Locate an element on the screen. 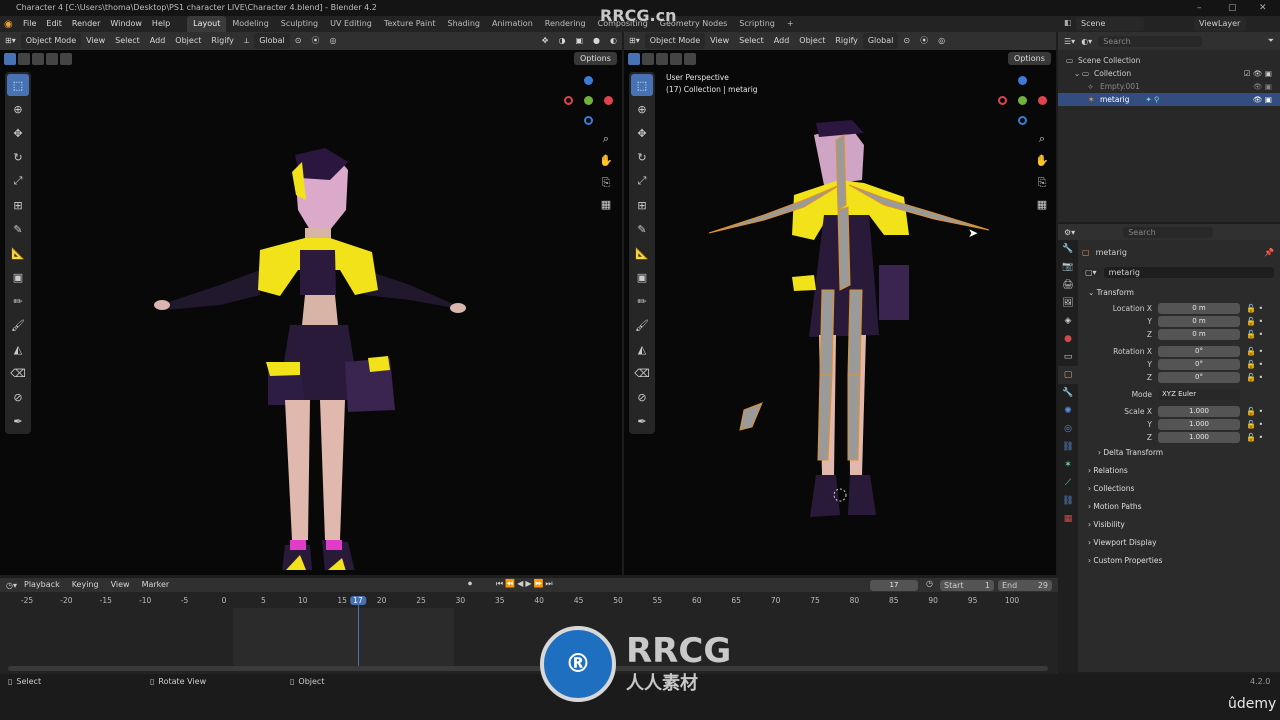 The height and width of the screenshot is (720, 1280). location-y-field: 0 m is located at coordinates (1199, 321).